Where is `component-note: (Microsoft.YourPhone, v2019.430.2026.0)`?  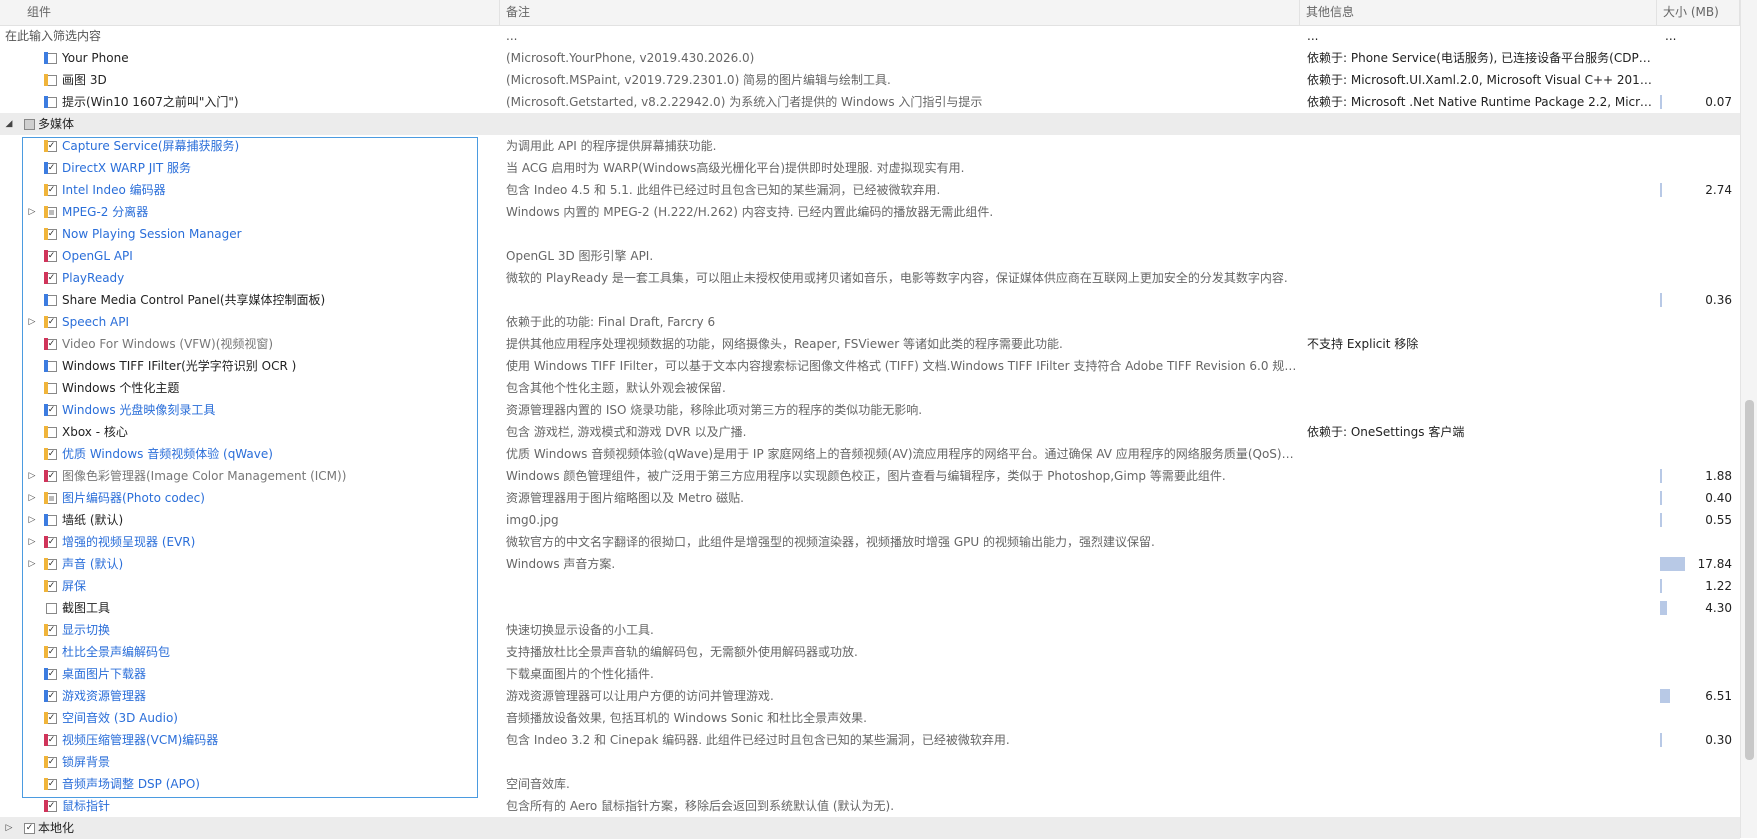 component-note: (Microsoft.YourPhone, v2019.430.2026.0) is located at coordinates (630, 58).